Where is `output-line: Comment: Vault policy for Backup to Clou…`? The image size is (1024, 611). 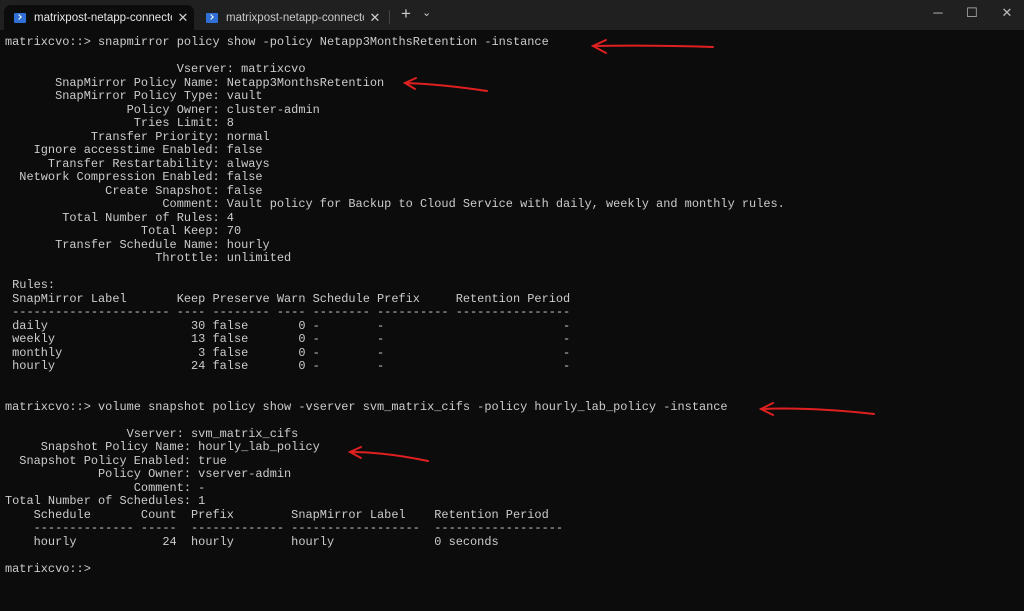 output-line: Comment: Vault policy for Backup to Clou… is located at coordinates (395, 204).